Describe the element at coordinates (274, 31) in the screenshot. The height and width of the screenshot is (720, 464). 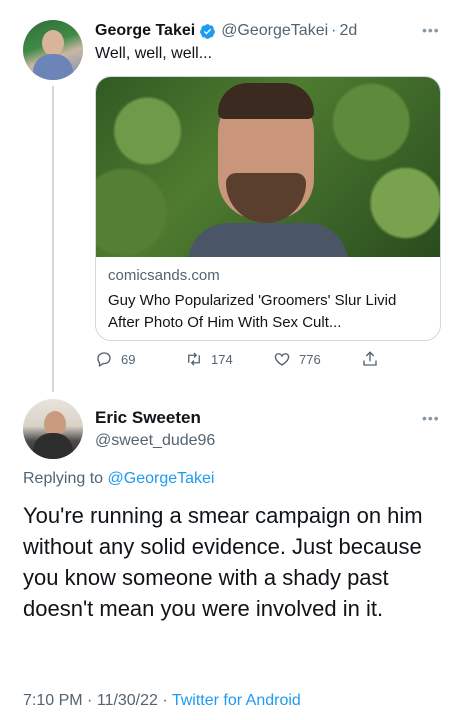
I see `tweet1-handle: @GeorgeTakei` at that location.